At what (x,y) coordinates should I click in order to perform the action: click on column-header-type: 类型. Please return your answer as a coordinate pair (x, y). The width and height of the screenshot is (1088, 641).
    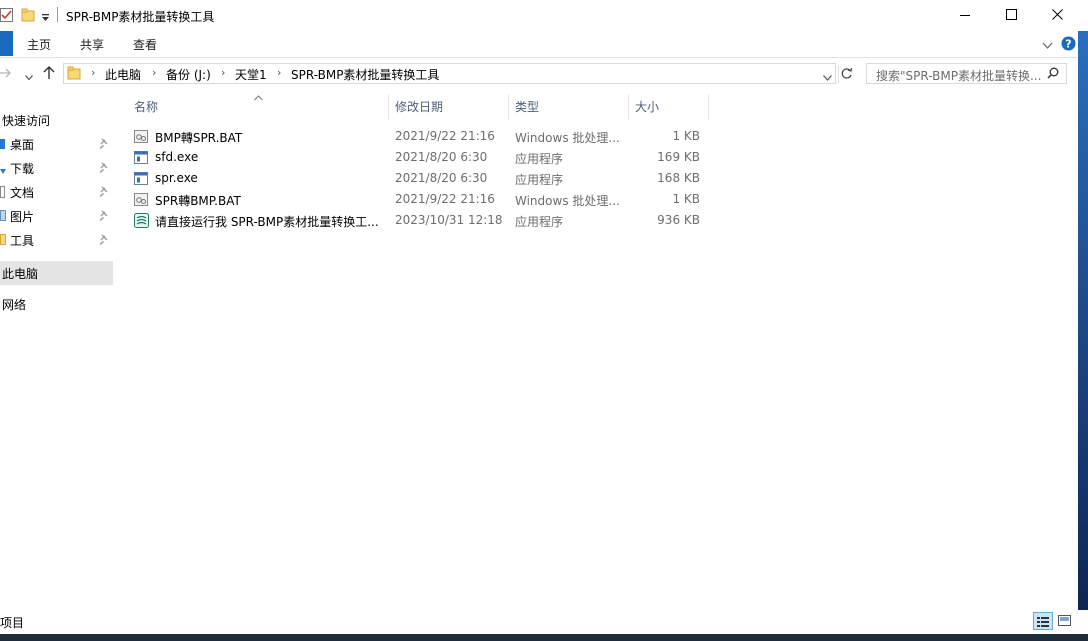
    Looking at the image, I should click on (527, 106).